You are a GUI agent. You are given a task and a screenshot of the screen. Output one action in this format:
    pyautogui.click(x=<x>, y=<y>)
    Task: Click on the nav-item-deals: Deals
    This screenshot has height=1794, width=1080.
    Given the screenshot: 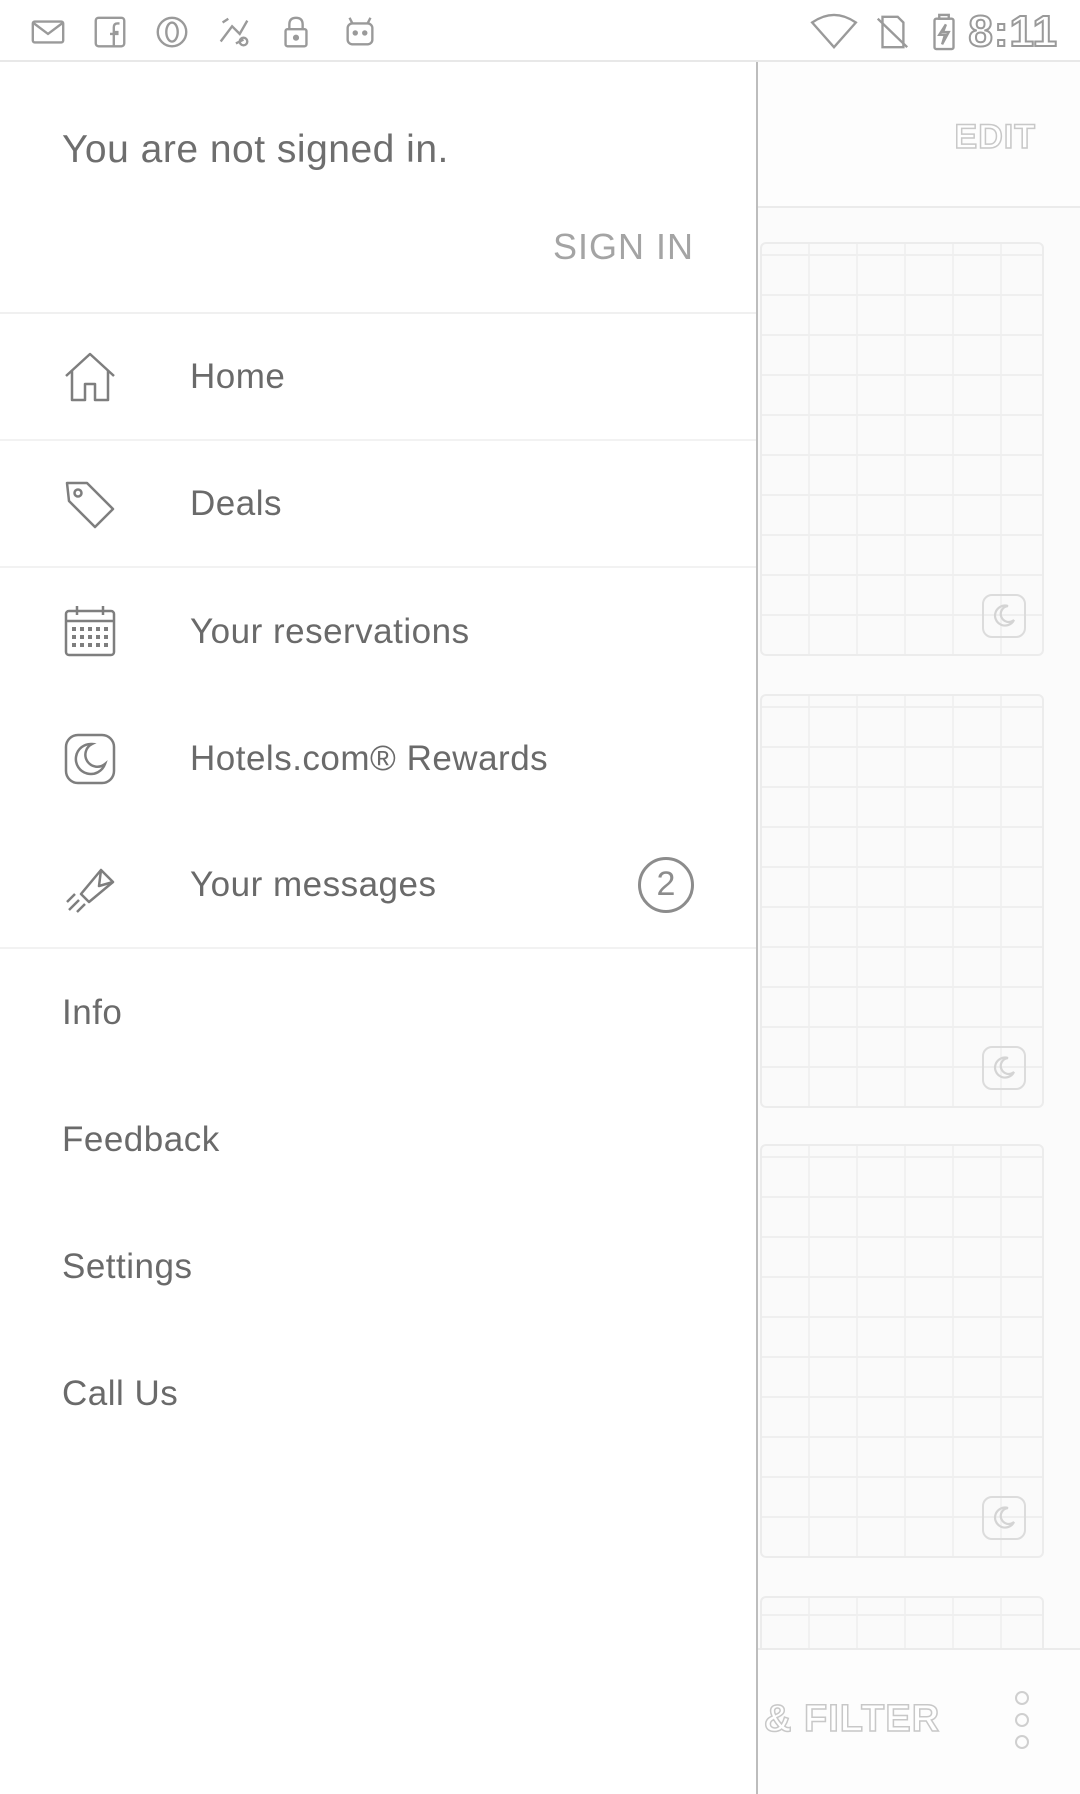 What is the action you would take?
    pyautogui.click(x=378, y=504)
    